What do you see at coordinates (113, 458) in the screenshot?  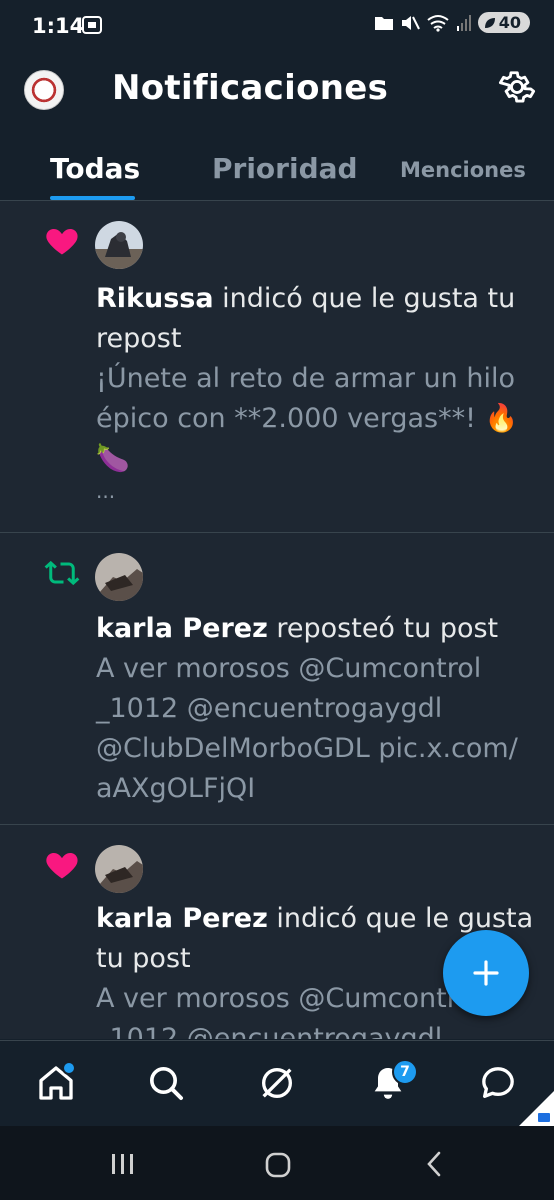 I see `post-line: 🍆` at bounding box center [113, 458].